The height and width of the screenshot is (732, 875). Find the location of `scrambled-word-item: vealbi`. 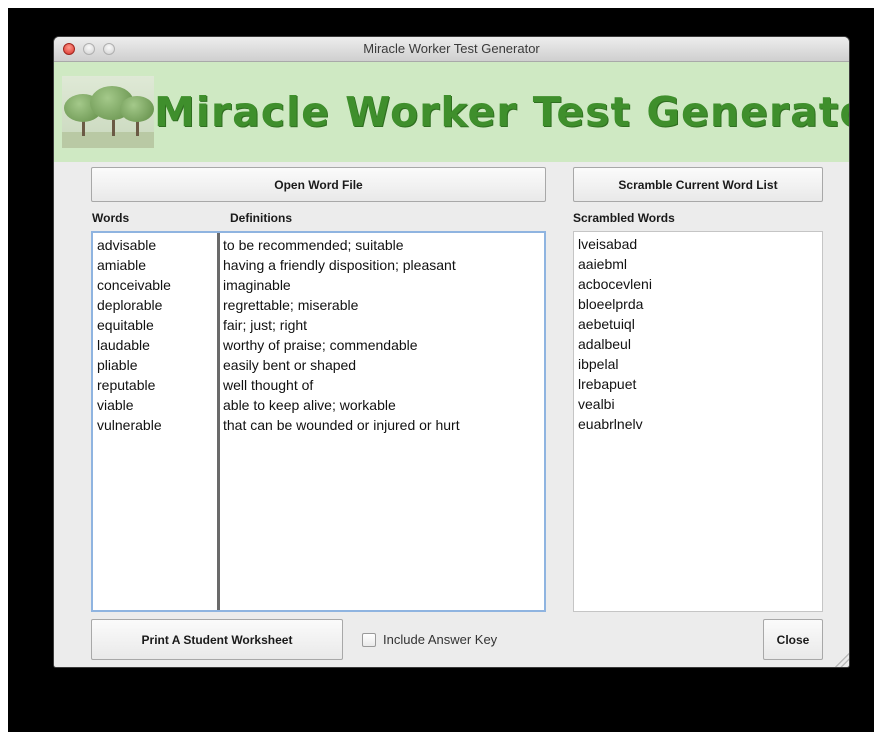

scrambled-word-item: vealbi is located at coordinates (596, 404).